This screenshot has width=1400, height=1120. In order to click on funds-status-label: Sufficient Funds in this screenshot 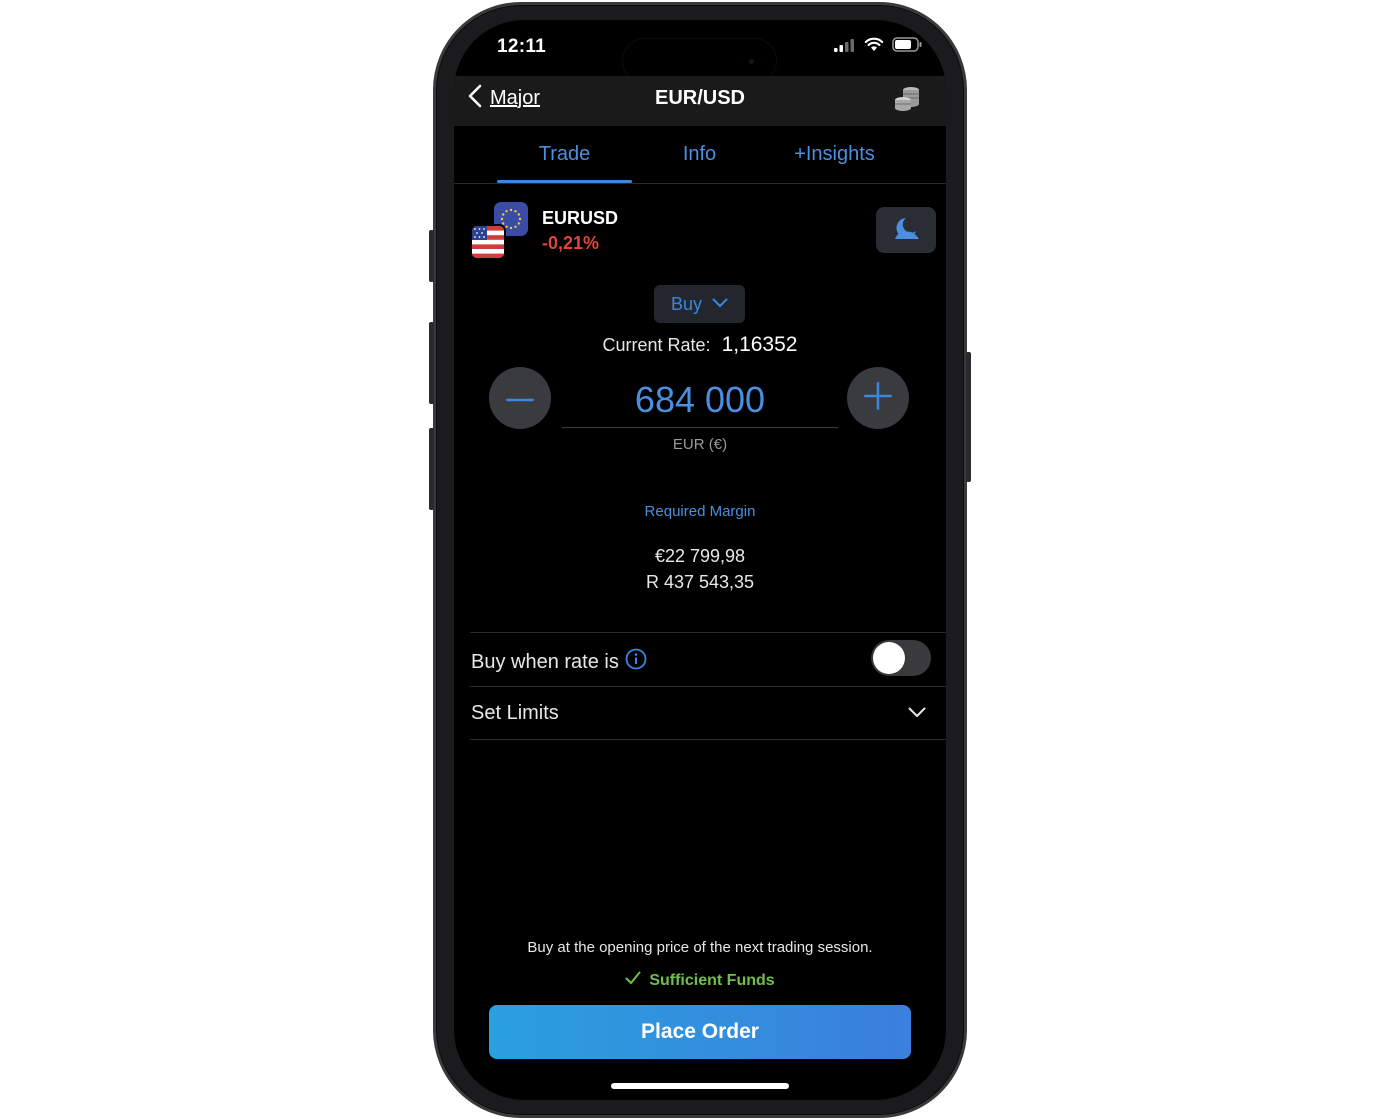, I will do `click(712, 980)`.